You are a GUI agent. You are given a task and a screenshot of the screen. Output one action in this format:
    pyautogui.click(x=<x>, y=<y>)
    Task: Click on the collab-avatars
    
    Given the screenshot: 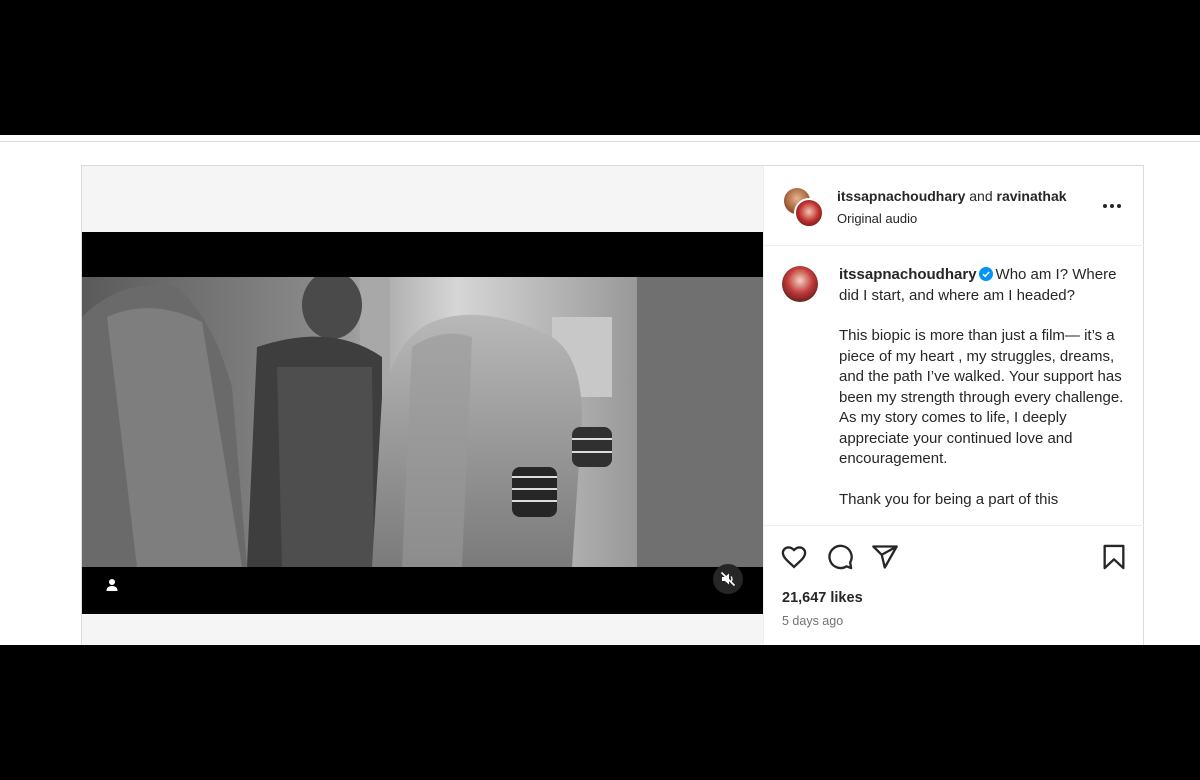 What is the action you would take?
    pyautogui.click(x=803, y=207)
    